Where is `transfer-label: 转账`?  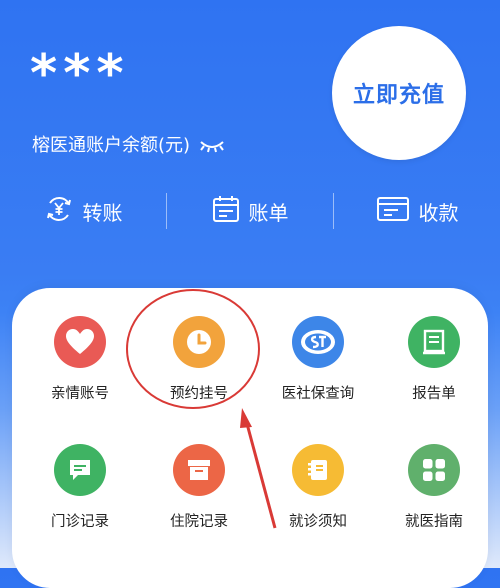
transfer-label: 转账 is located at coordinates (102, 212).